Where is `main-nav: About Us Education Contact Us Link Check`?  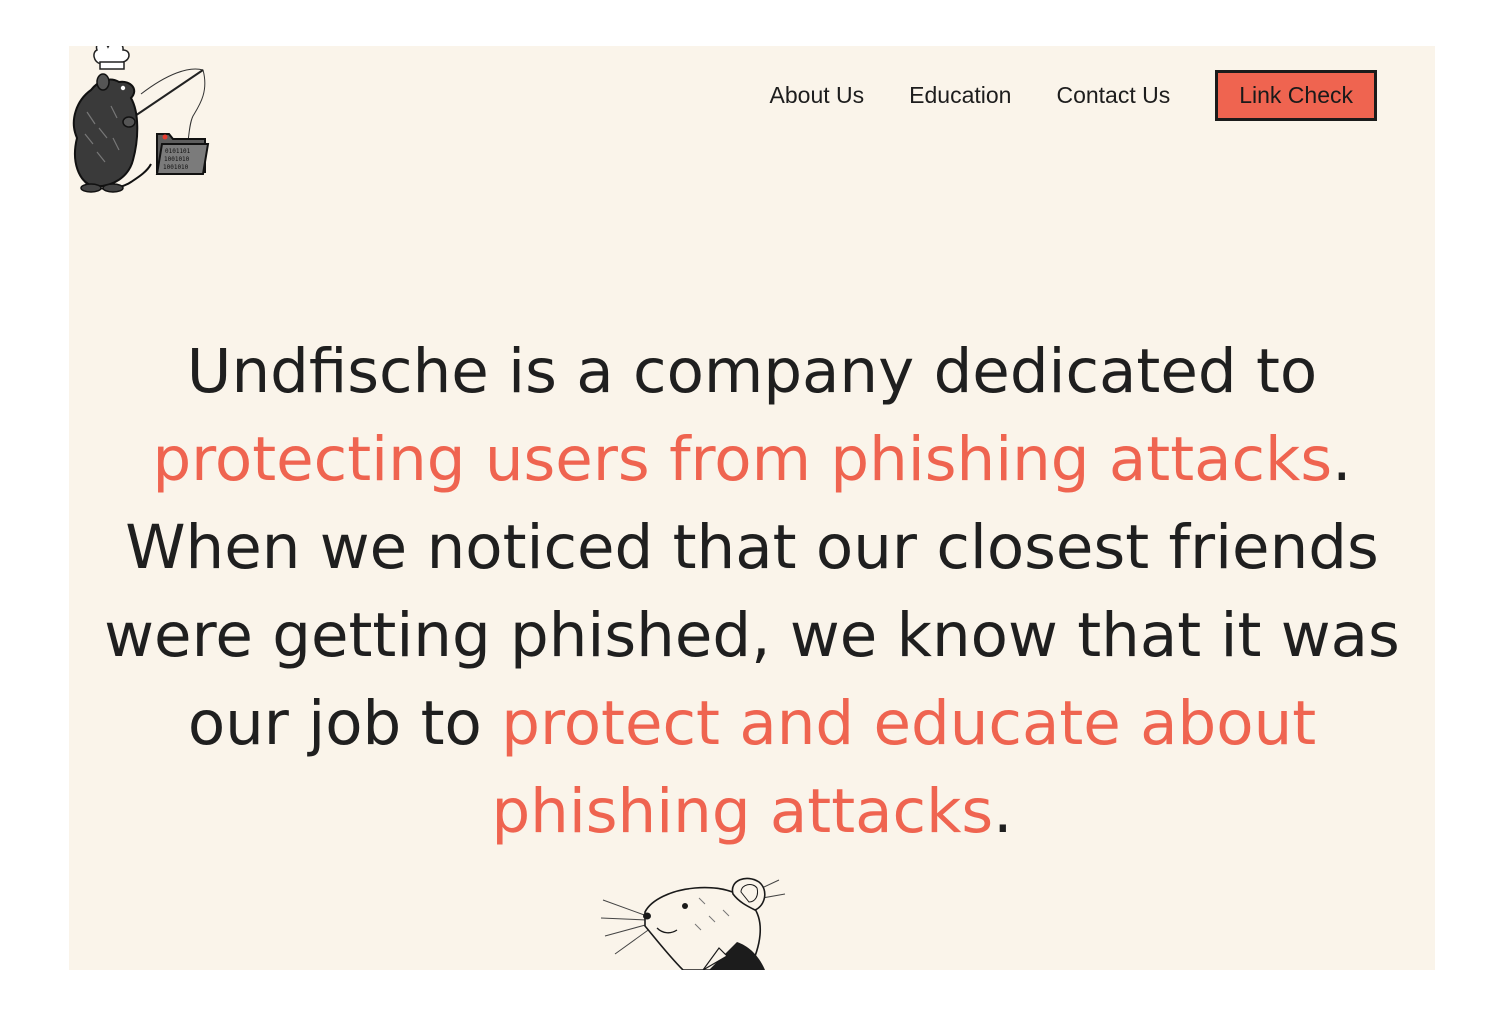
main-nav: About Us Education Contact Us Link Check is located at coordinates (1073, 95).